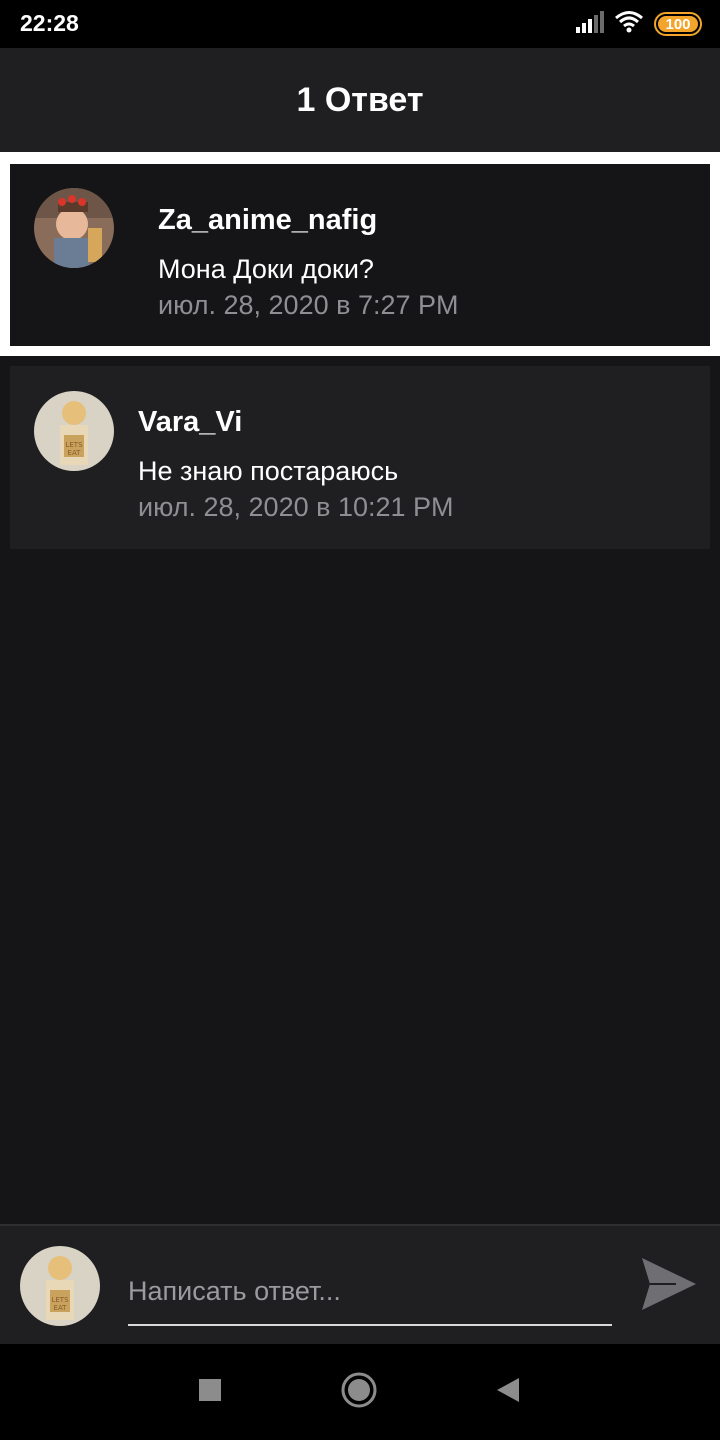  What do you see at coordinates (268, 471) in the screenshot?
I see `comment-text: Не знаю постараюсь` at bounding box center [268, 471].